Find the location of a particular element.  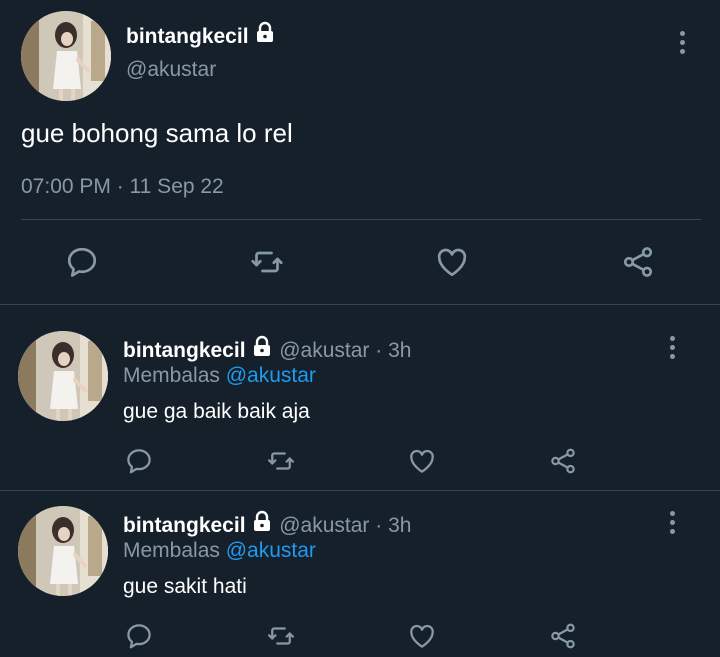

tweet-text: gue sakit hati is located at coordinates (185, 586).